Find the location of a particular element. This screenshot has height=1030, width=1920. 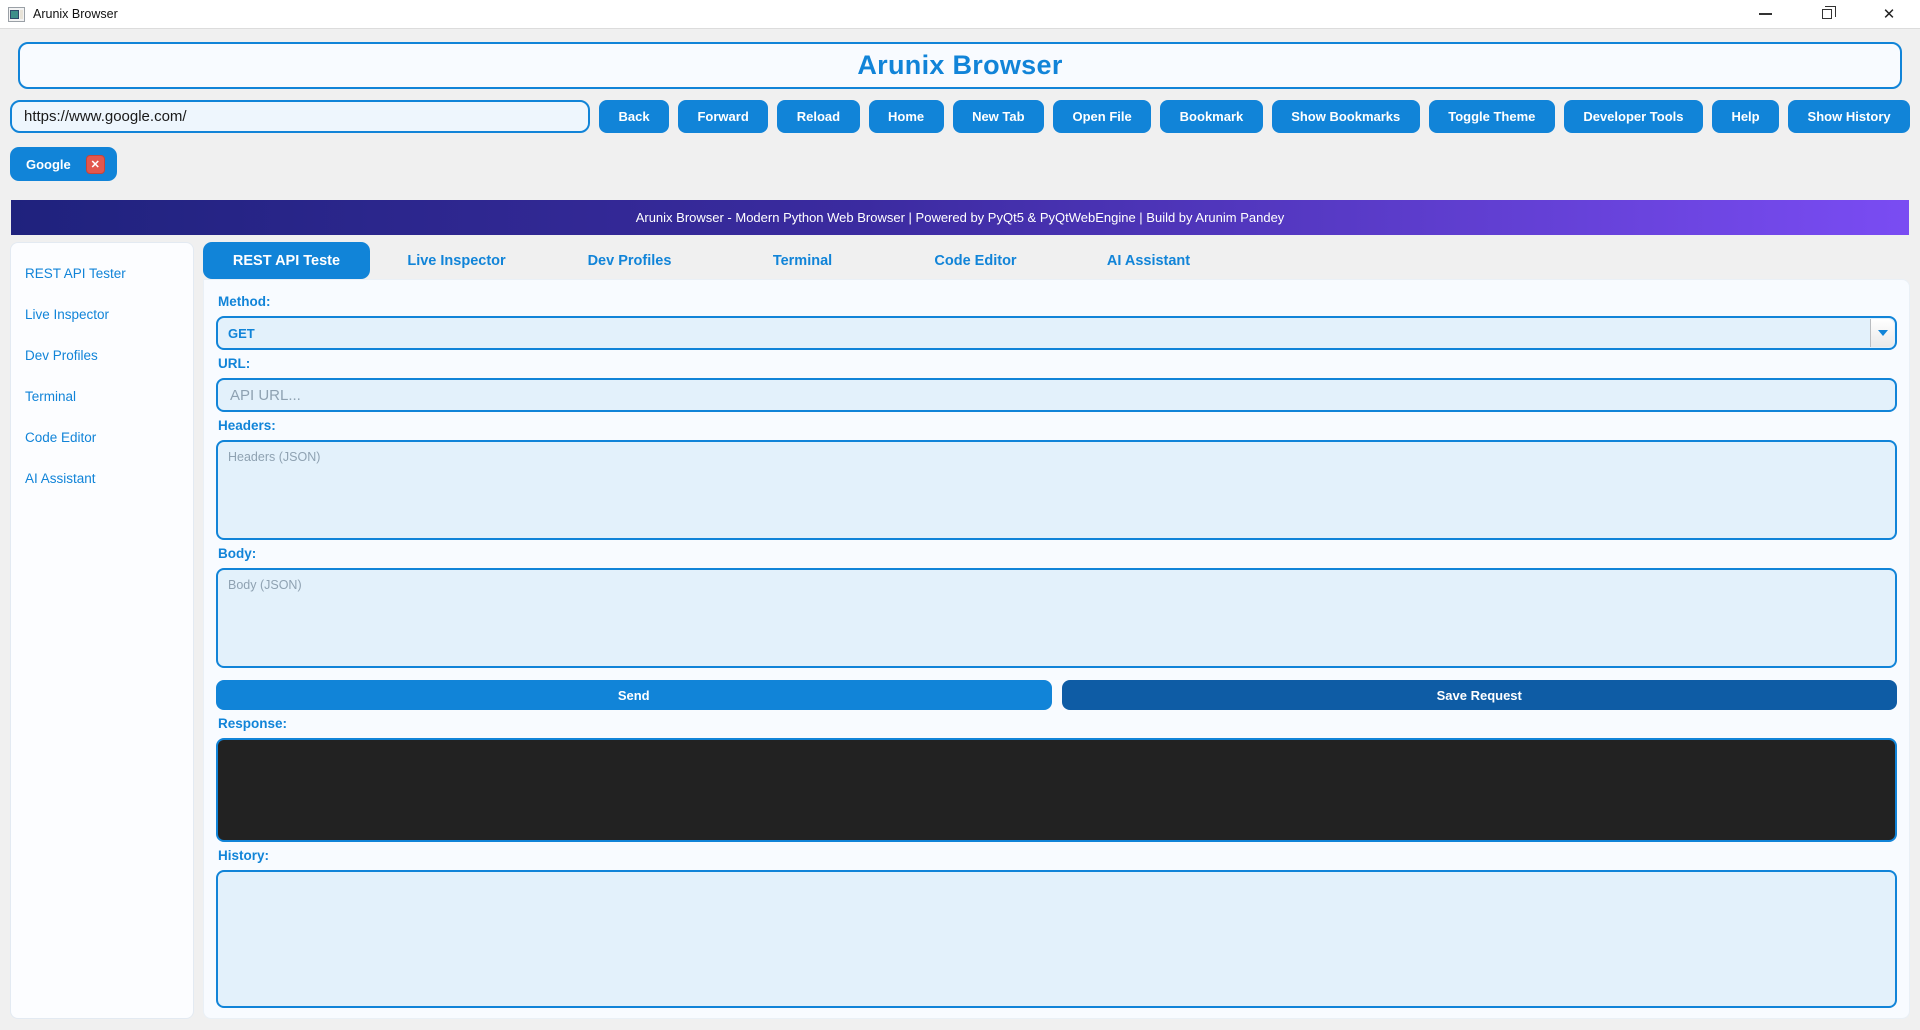

minimize-icon is located at coordinates (1765, 14).